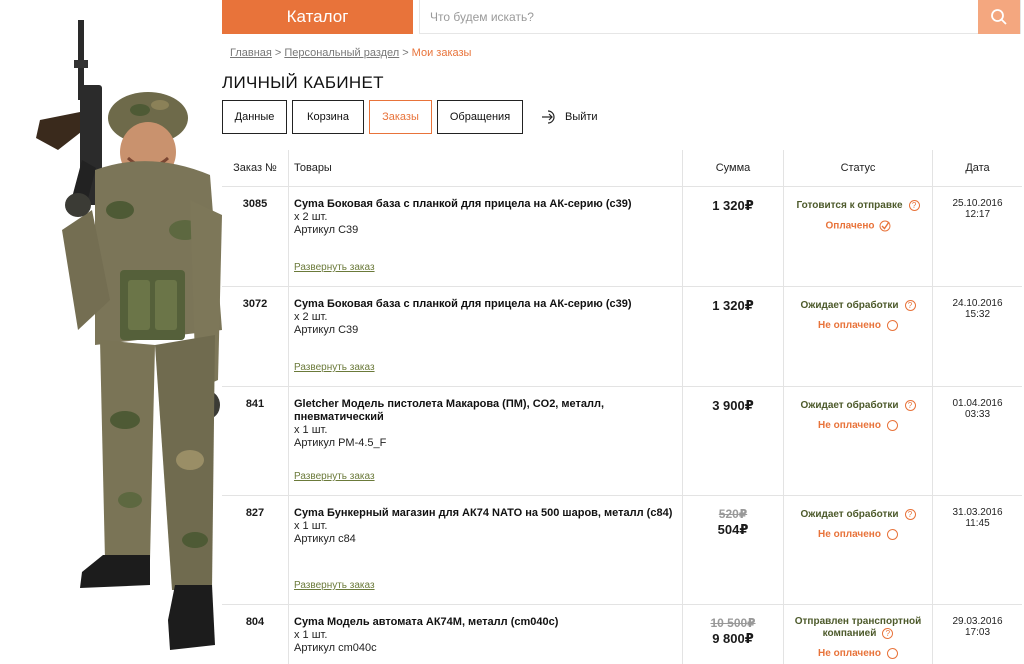 Image resolution: width=1024 pixels, height=664 pixels. Describe the element at coordinates (977, 303) in the screenshot. I see `order-date: 24.10.2016` at that location.